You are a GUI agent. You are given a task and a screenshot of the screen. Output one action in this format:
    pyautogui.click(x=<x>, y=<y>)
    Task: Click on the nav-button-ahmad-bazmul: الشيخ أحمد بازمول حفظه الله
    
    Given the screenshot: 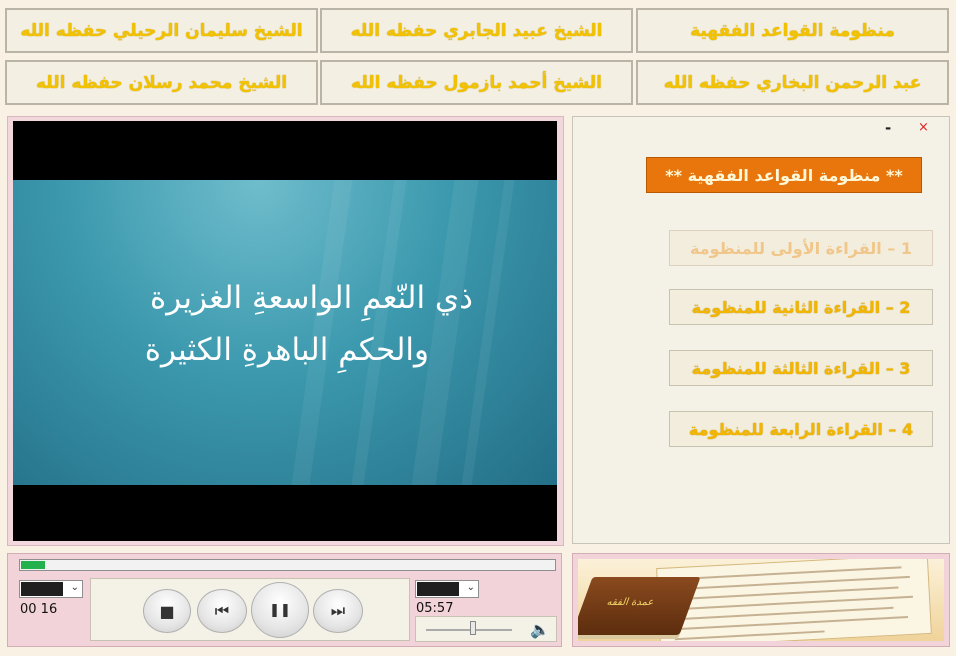 What is the action you would take?
    pyautogui.click(x=476, y=82)
    